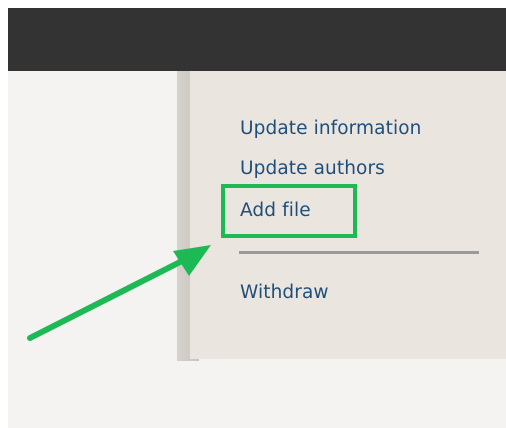 The width and height of the screenshot is (506, 428). Describe the element at coordinates (289, 211) in the screenshot. I see `add-file-highlight-box` at that location.